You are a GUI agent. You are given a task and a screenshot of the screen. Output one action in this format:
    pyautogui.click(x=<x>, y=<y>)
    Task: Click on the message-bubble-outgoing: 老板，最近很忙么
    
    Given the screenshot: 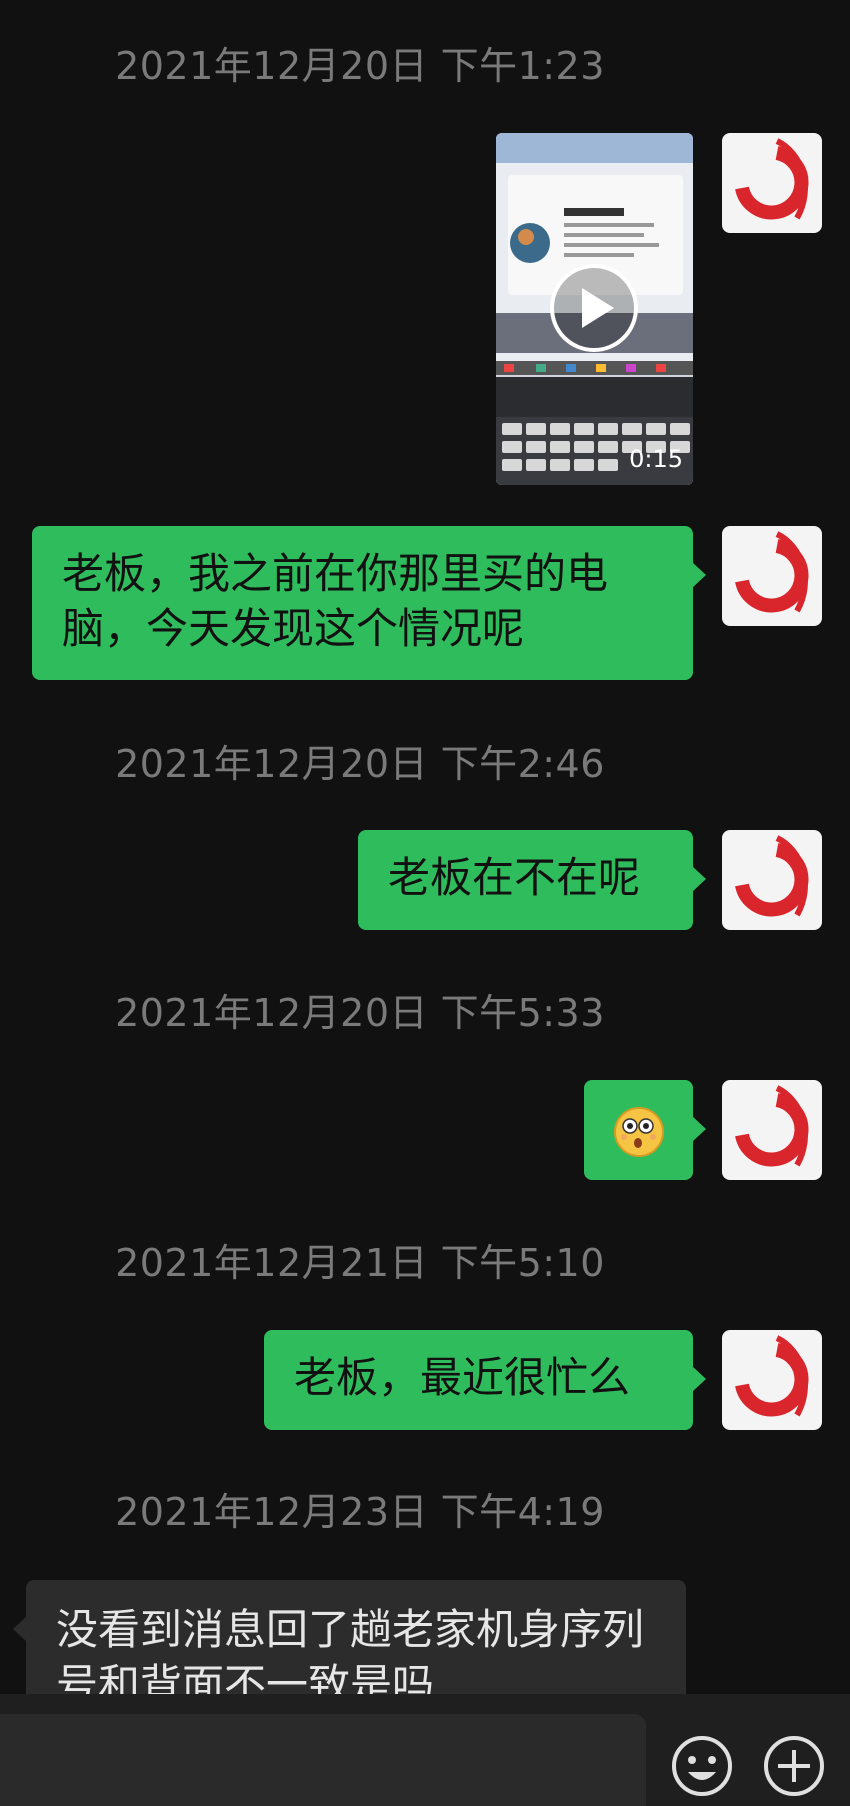 What is the action you would take?
    pyautogui.click(x=485, y=1380)
    